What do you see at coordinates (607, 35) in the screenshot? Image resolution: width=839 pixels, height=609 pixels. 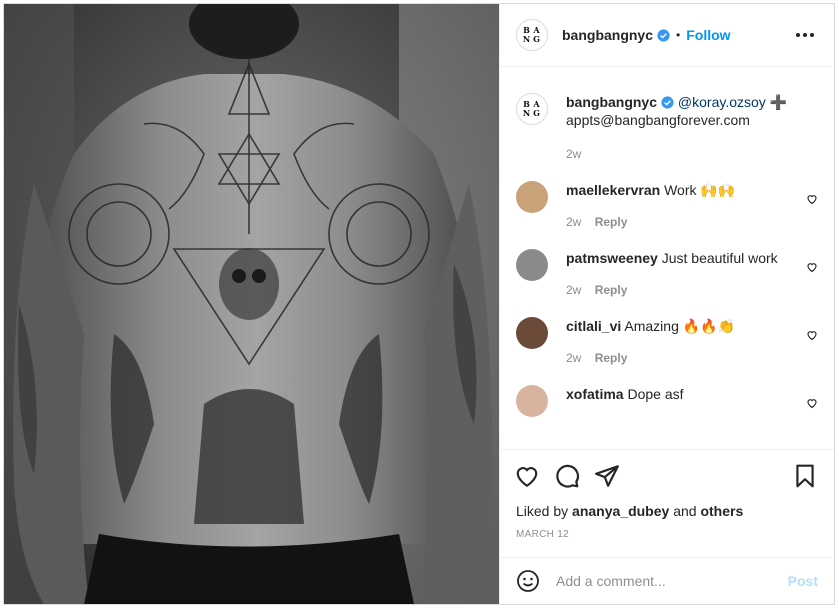 I see `author-username: bangbangnyc` at bounding box center [607, 35].